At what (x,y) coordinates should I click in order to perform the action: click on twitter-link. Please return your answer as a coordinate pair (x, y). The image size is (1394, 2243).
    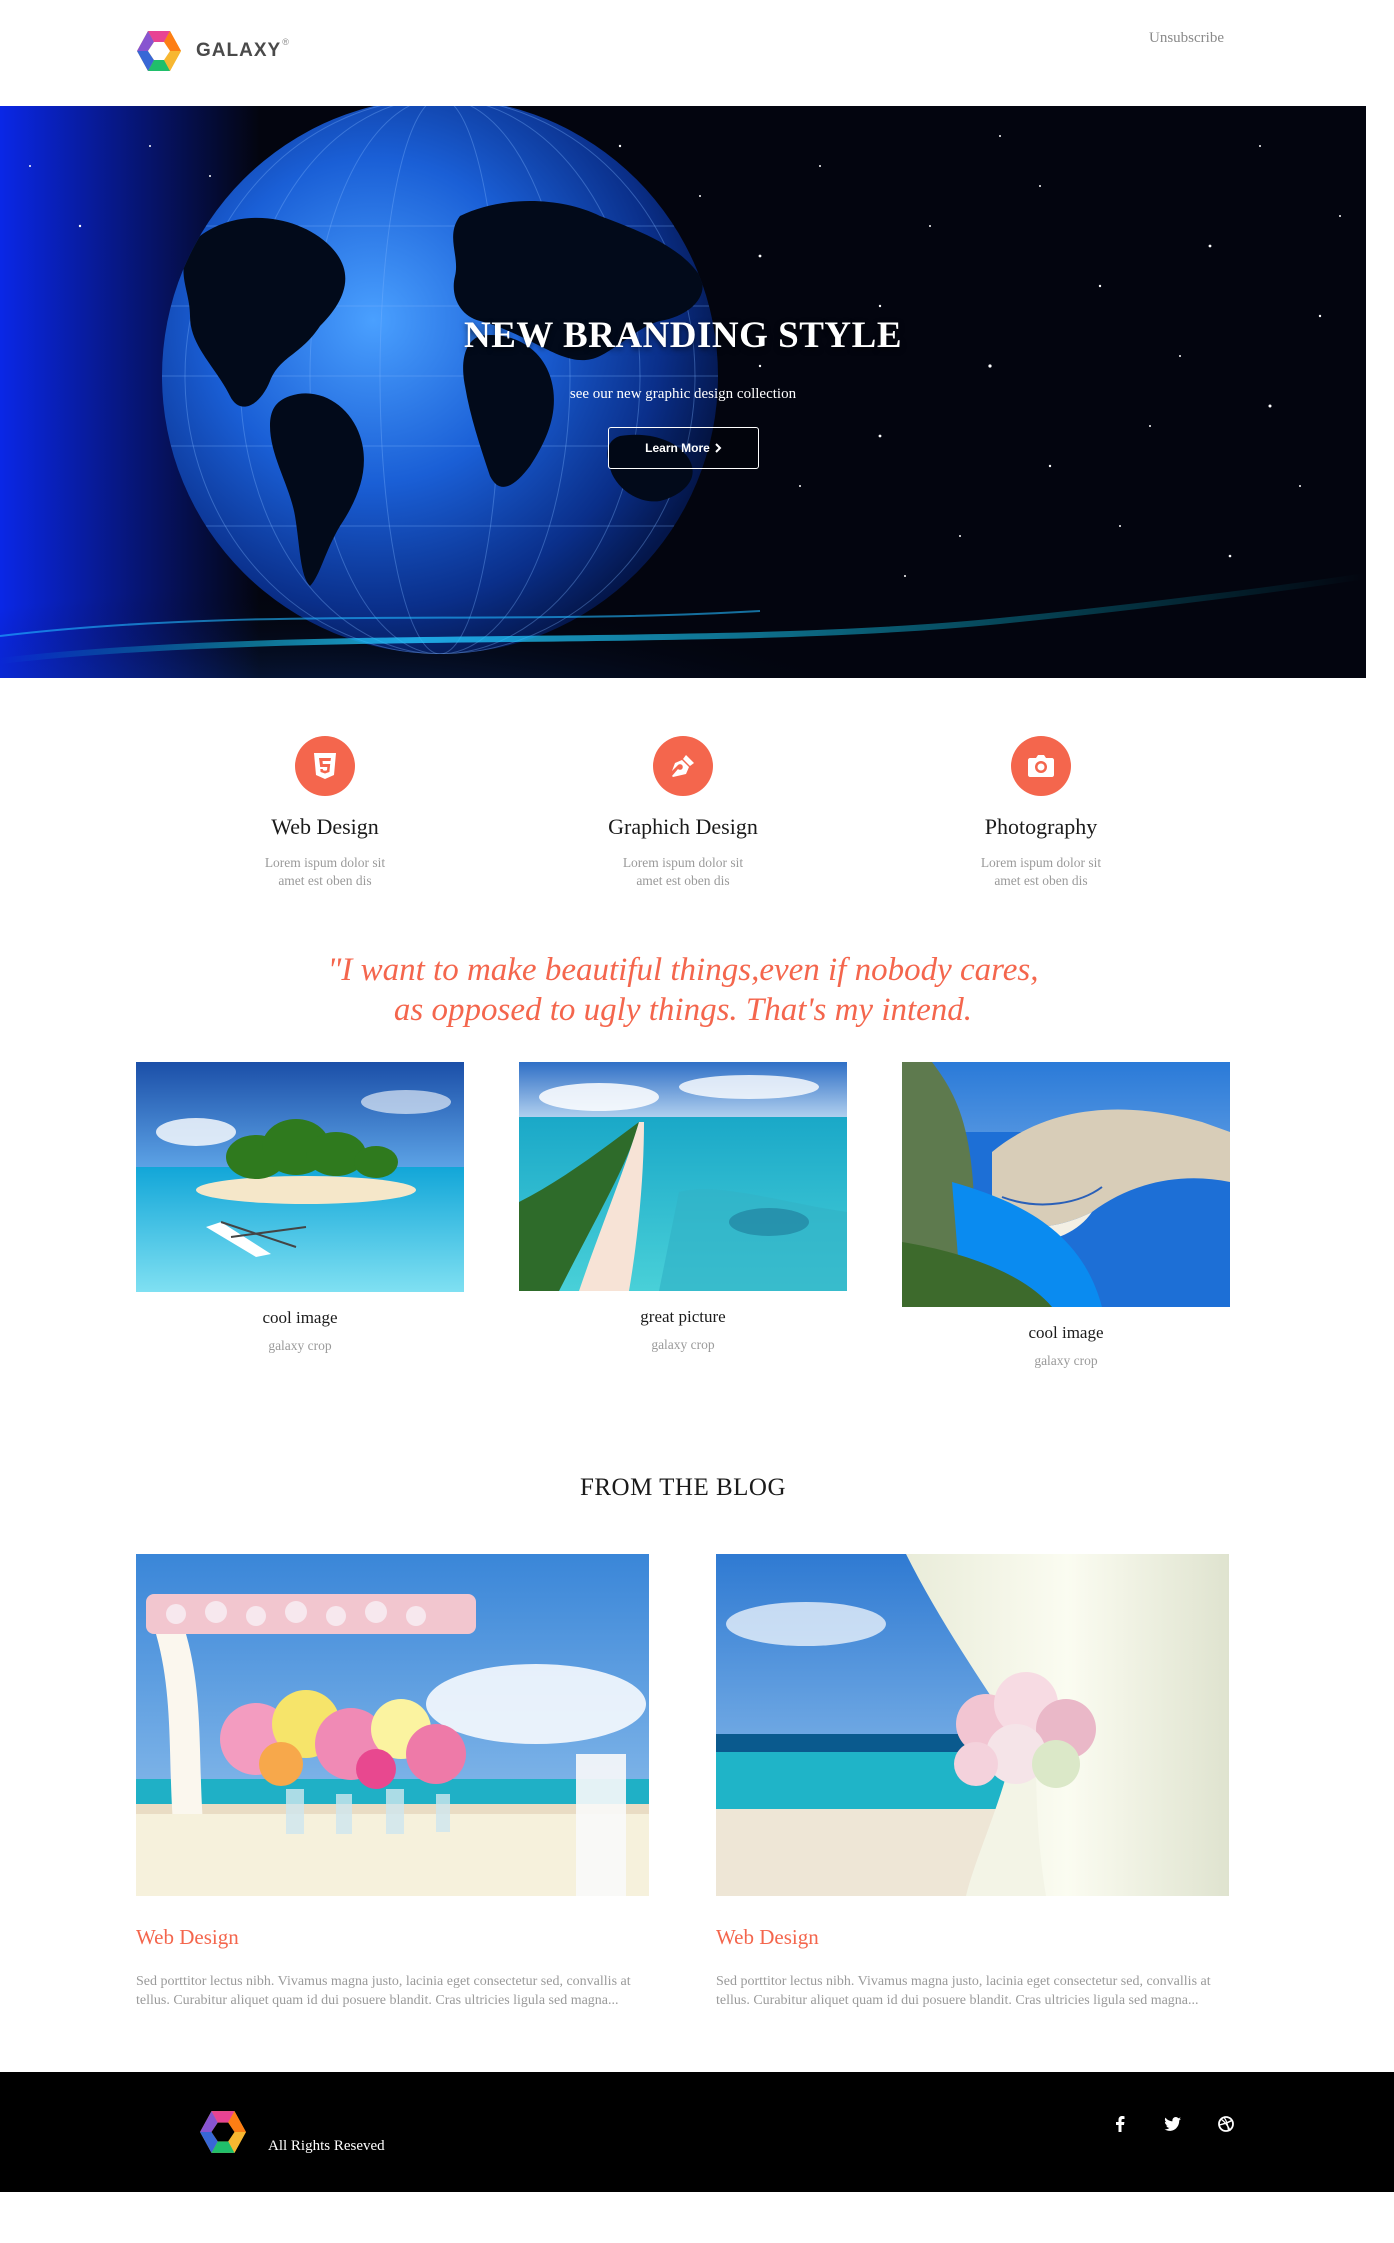
    Looking at the image, I should click on (1172, 2124).